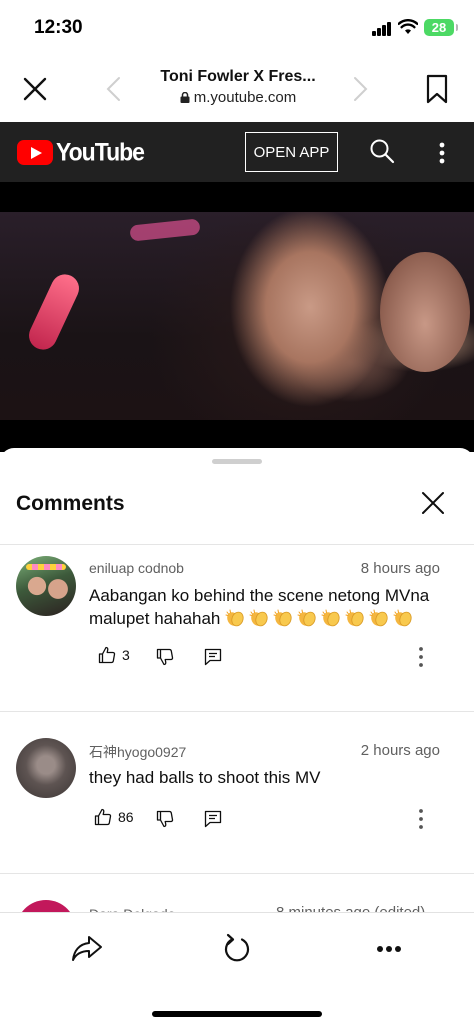 The height and width of the screenshot is (1026, 474). I want to click on comment-time: 2 hours ago, so click(400, 750).